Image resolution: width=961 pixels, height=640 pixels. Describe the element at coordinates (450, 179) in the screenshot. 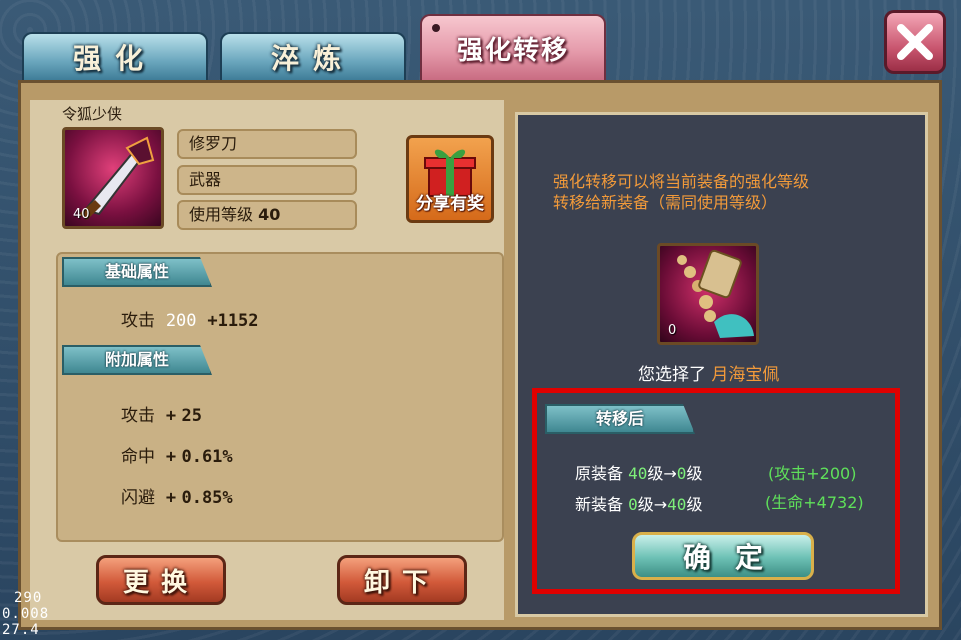

I see `share-reward-button: 分享有奖` at that location.